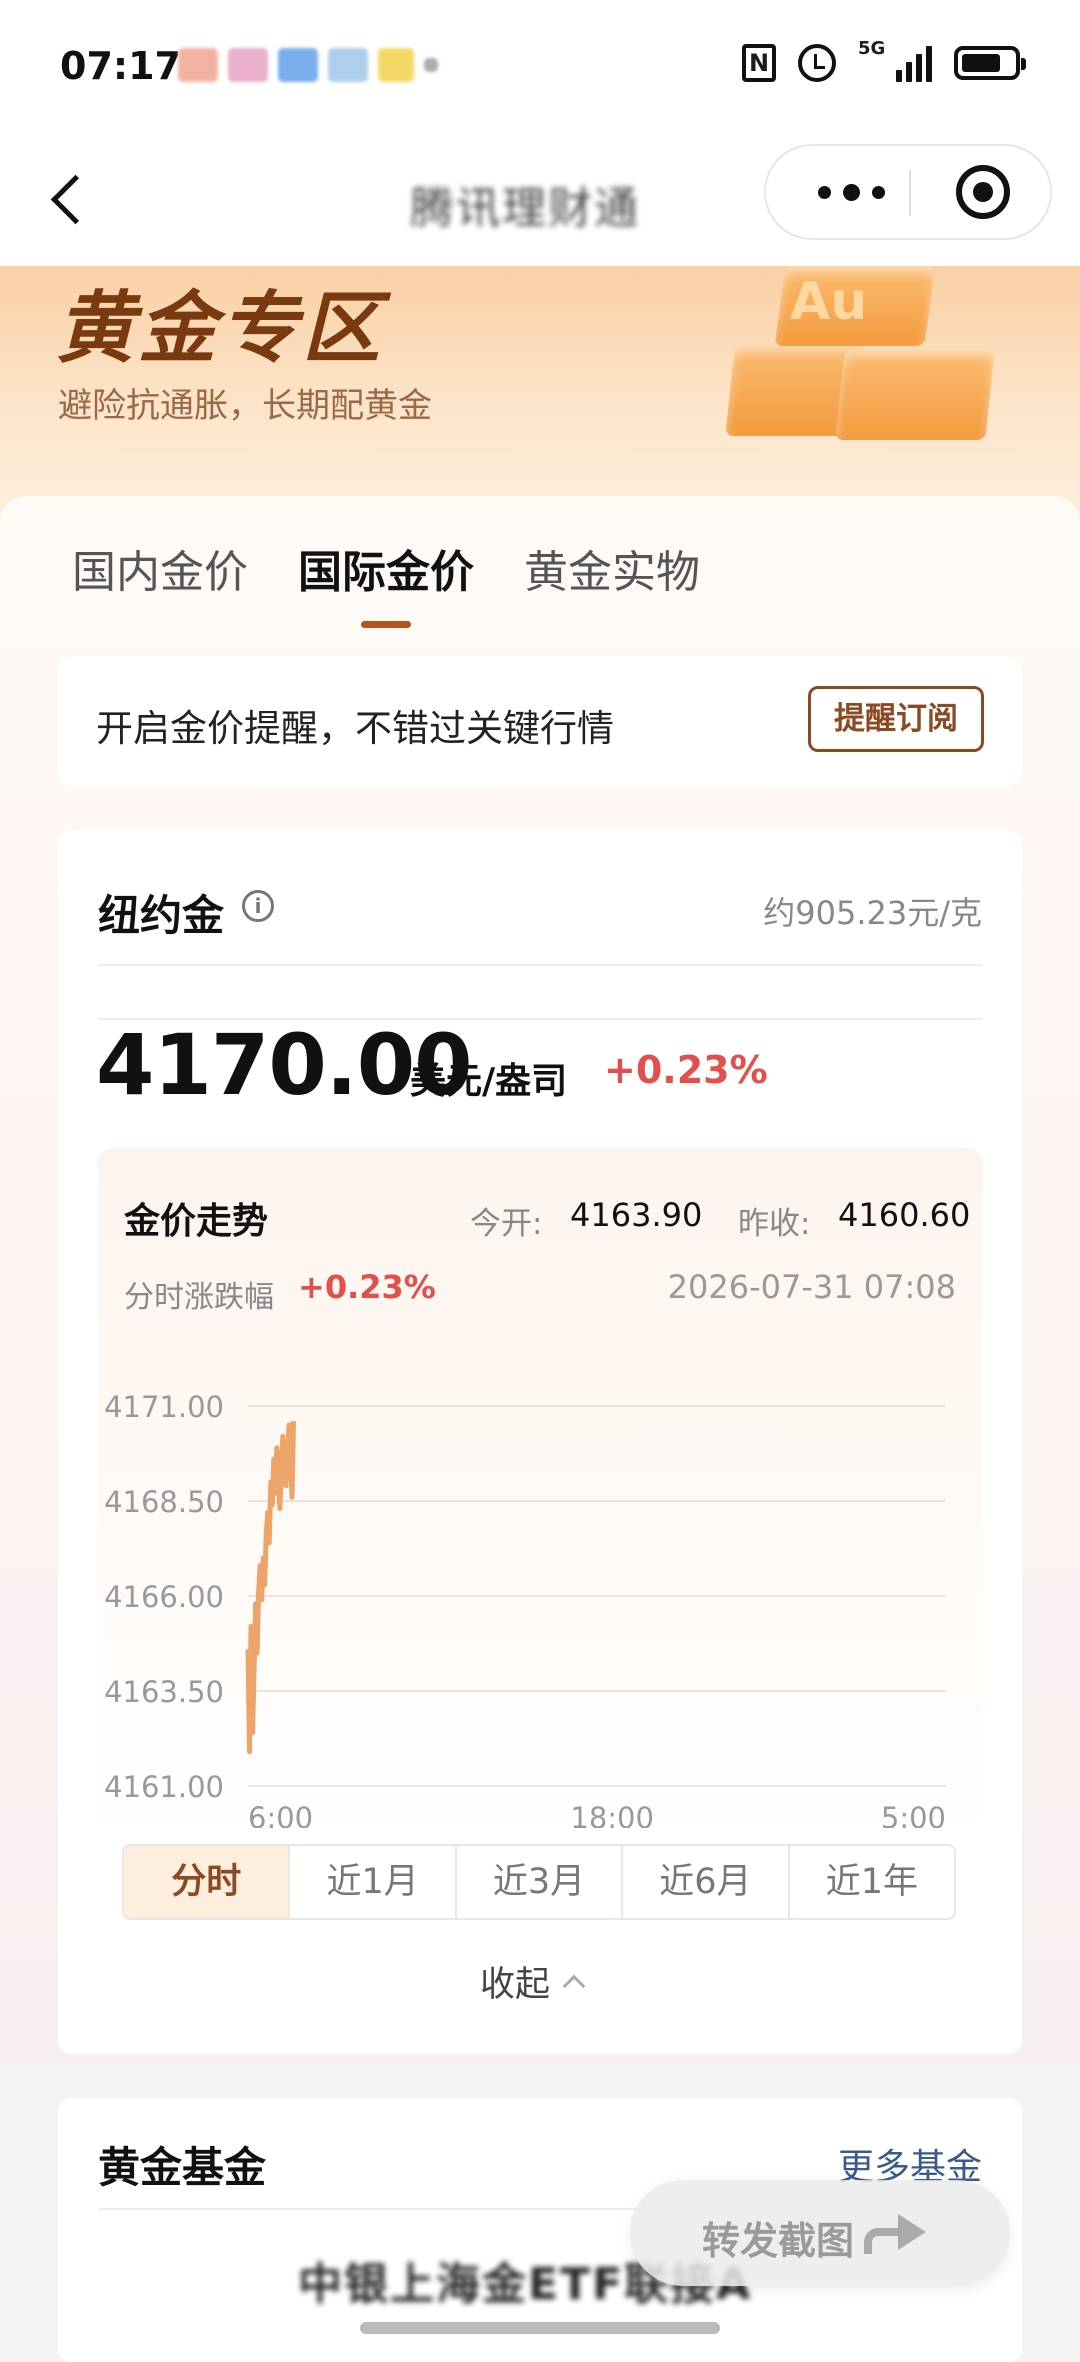 Image resolution: width=1080 pixels, height=2362 pixels. I want to click on banner-title: 黄金专区, so click(220, 328).